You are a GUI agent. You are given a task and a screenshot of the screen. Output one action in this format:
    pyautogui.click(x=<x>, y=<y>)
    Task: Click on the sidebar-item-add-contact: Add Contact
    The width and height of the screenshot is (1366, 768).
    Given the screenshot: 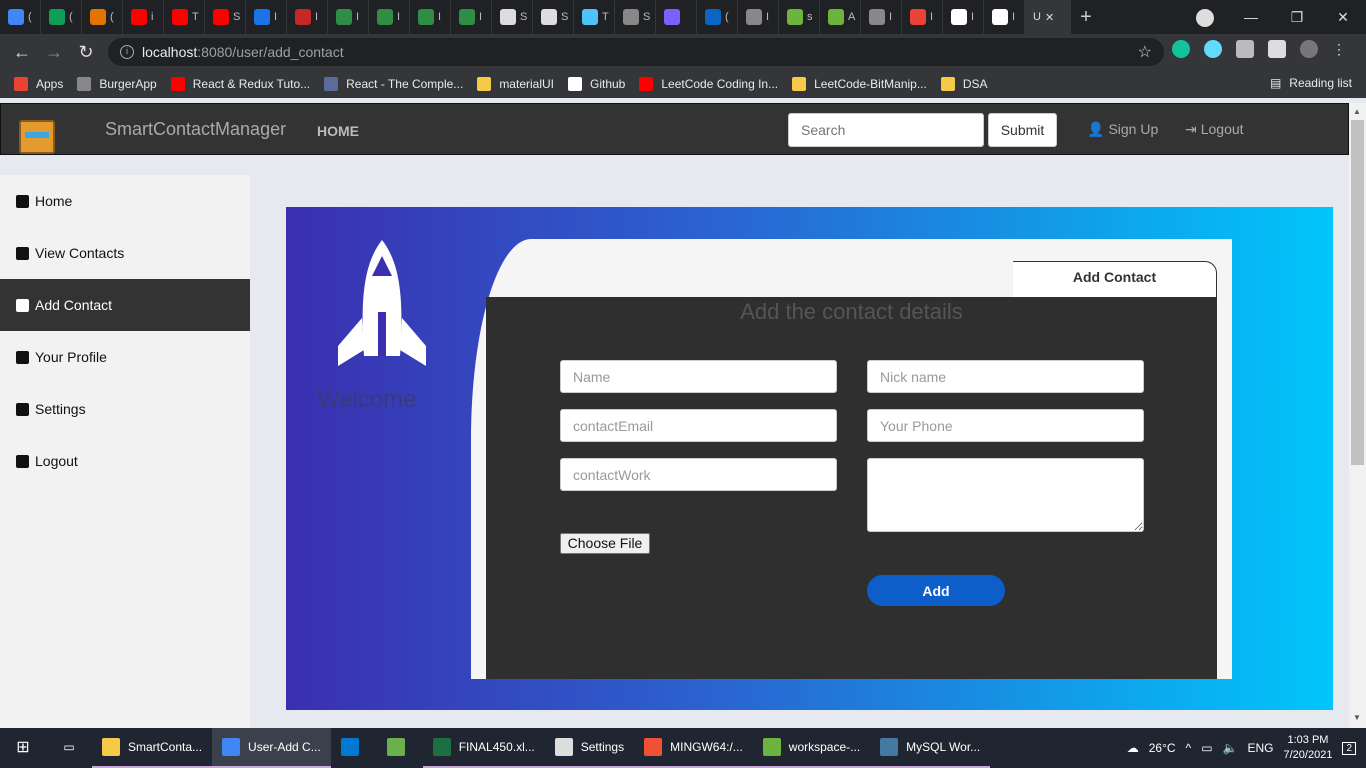 What is the action you would take?
    pyautogui.click(x=125, y=305)
    